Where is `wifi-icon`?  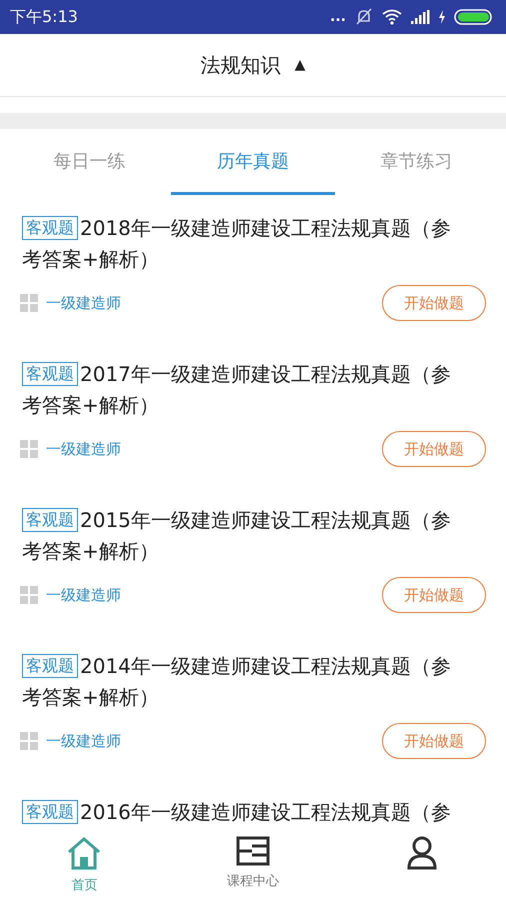 wifi-icon is located at coordinates (392, 17).